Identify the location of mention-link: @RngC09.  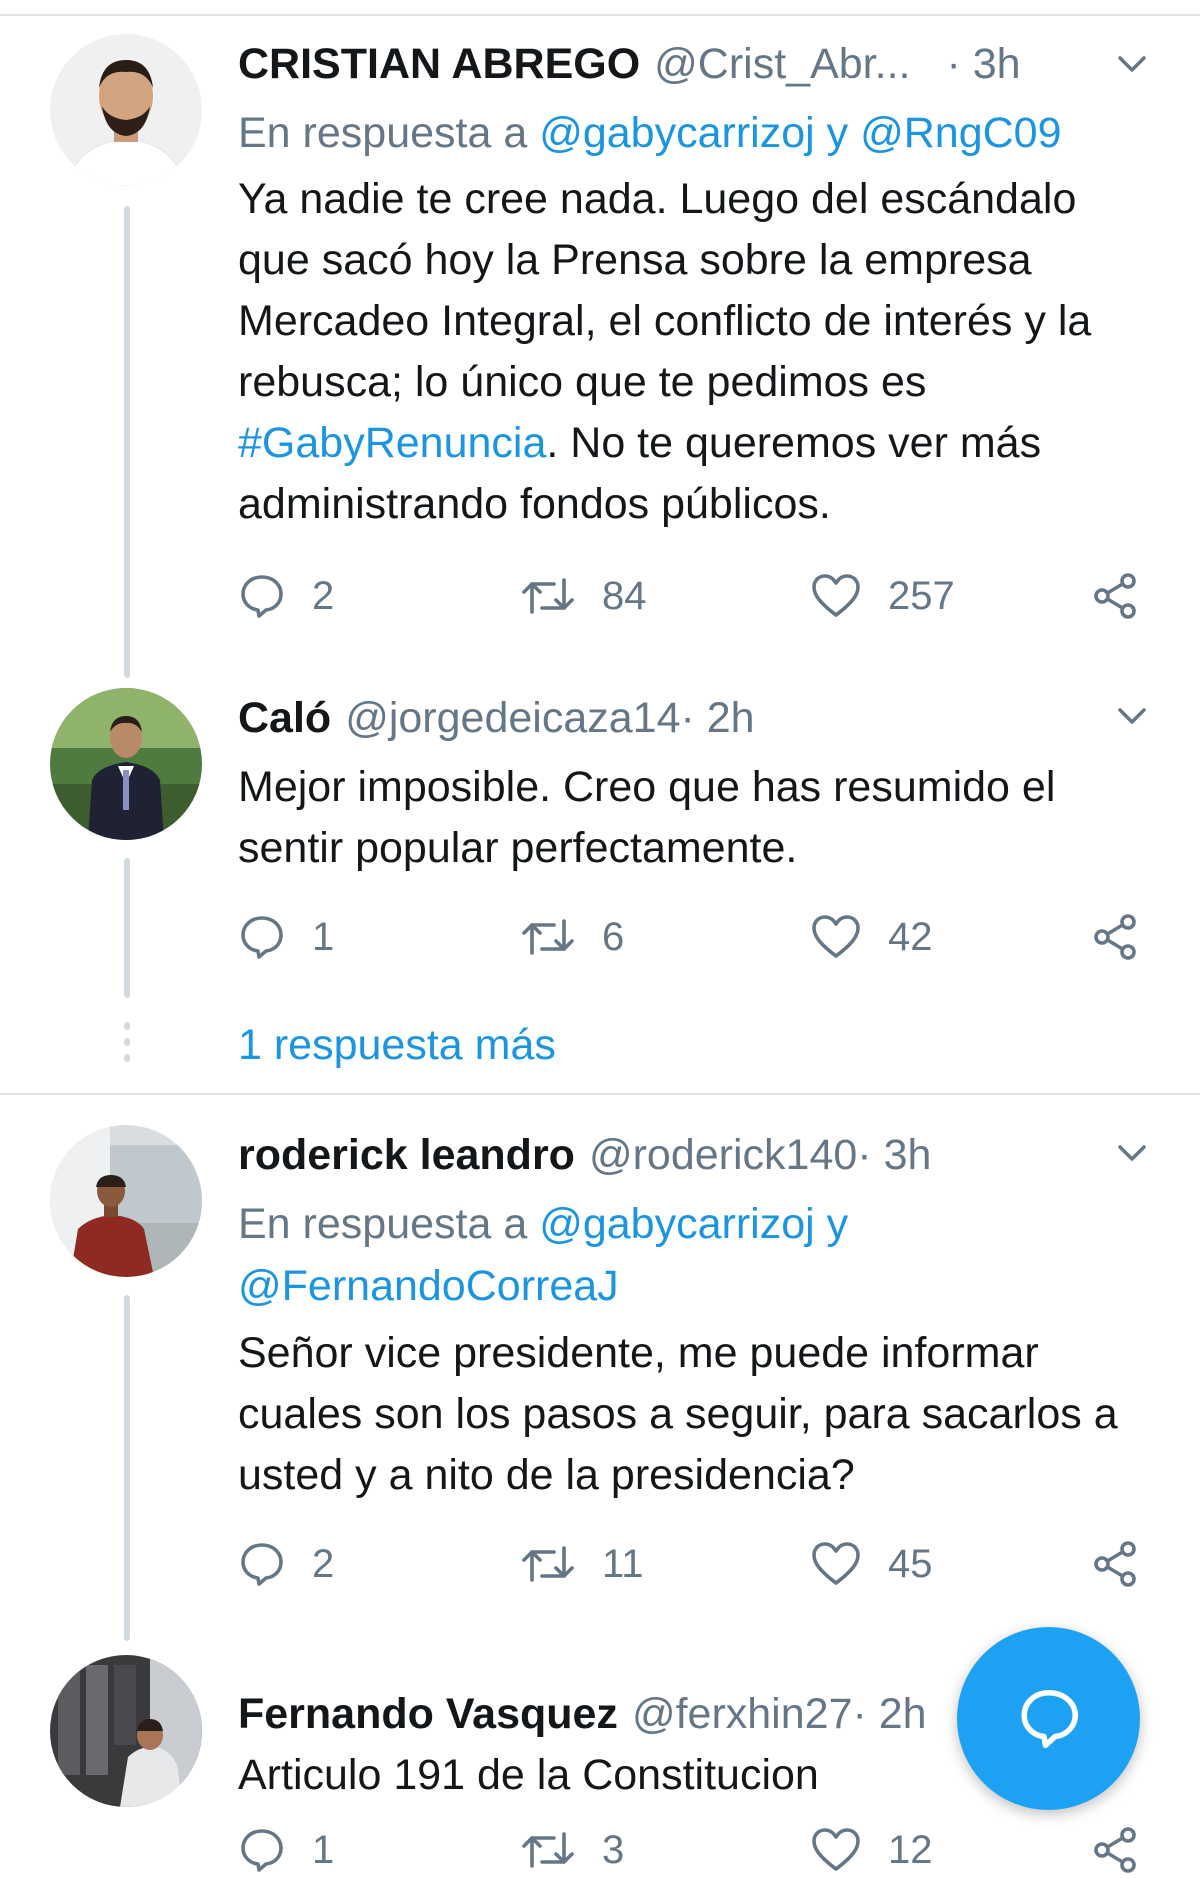
(960, 133).